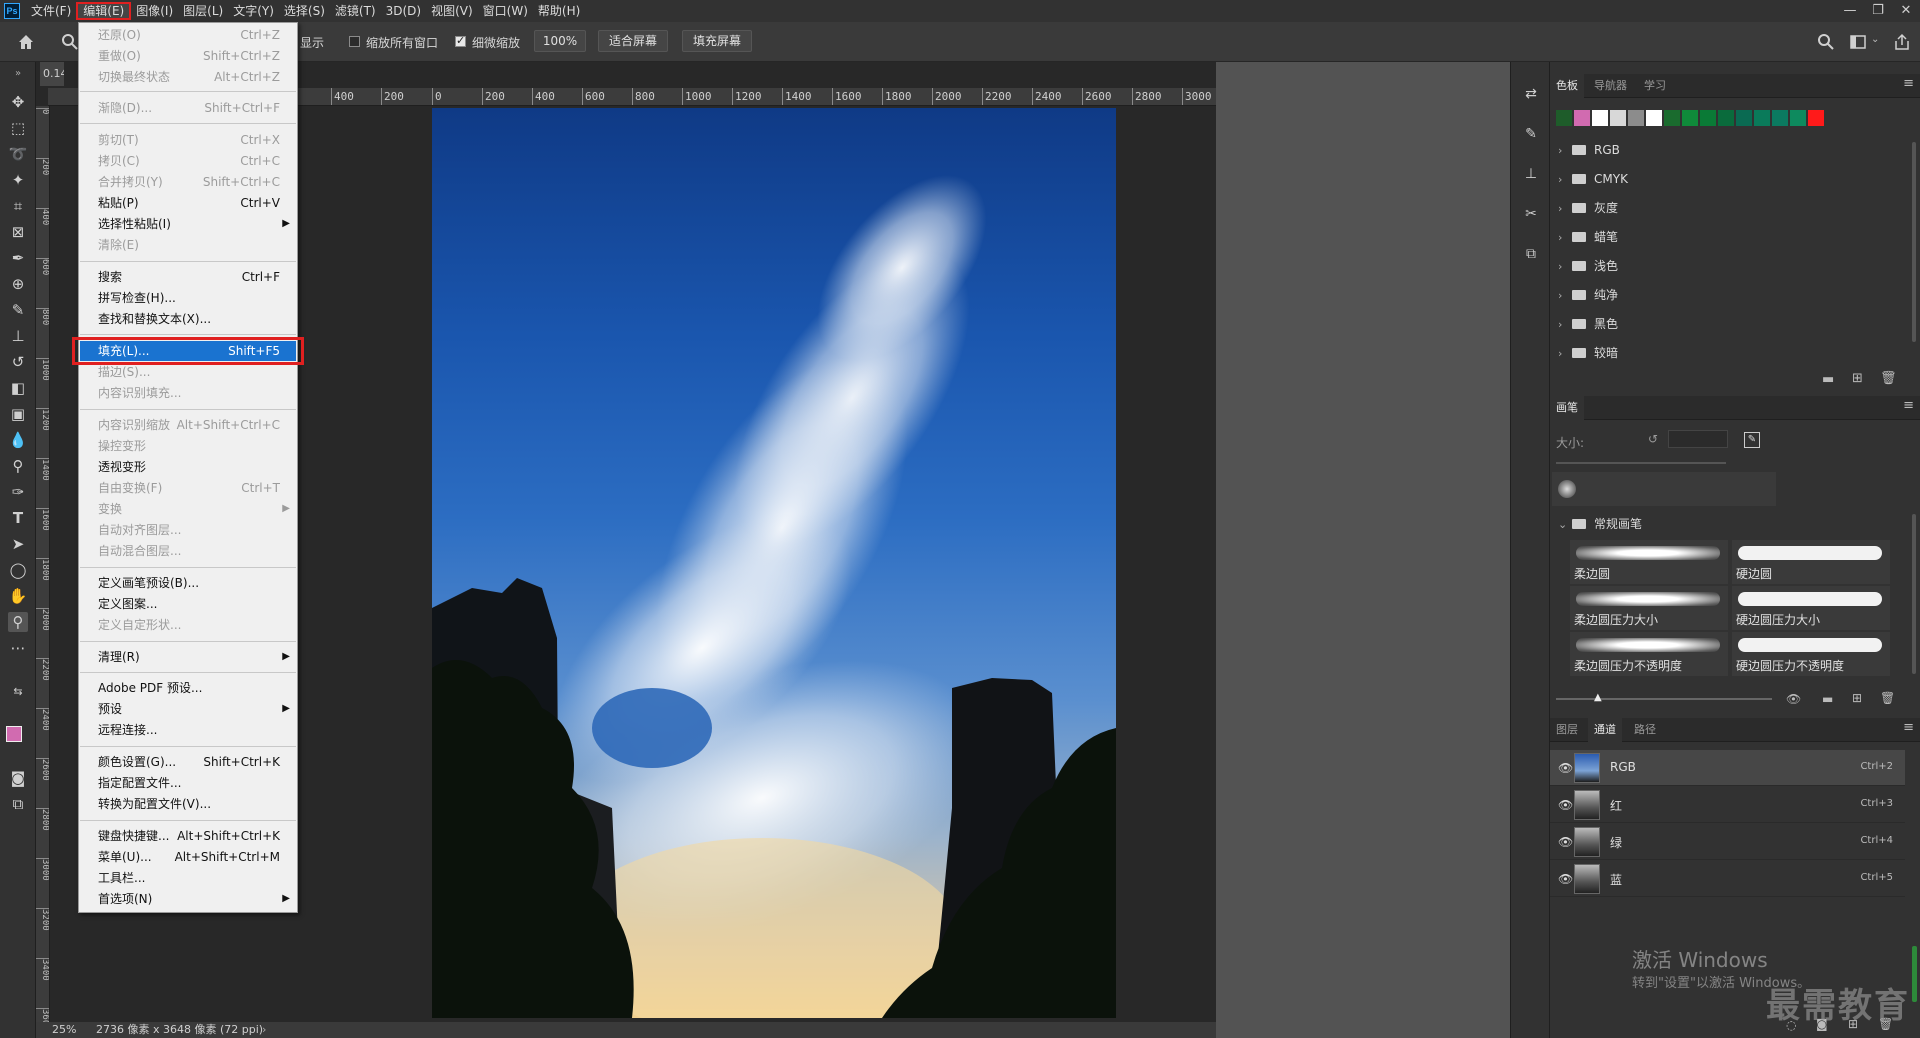 The width and height of the screenshot is (1920, 1038). I want to click on search-icon, so click(1826, 42).